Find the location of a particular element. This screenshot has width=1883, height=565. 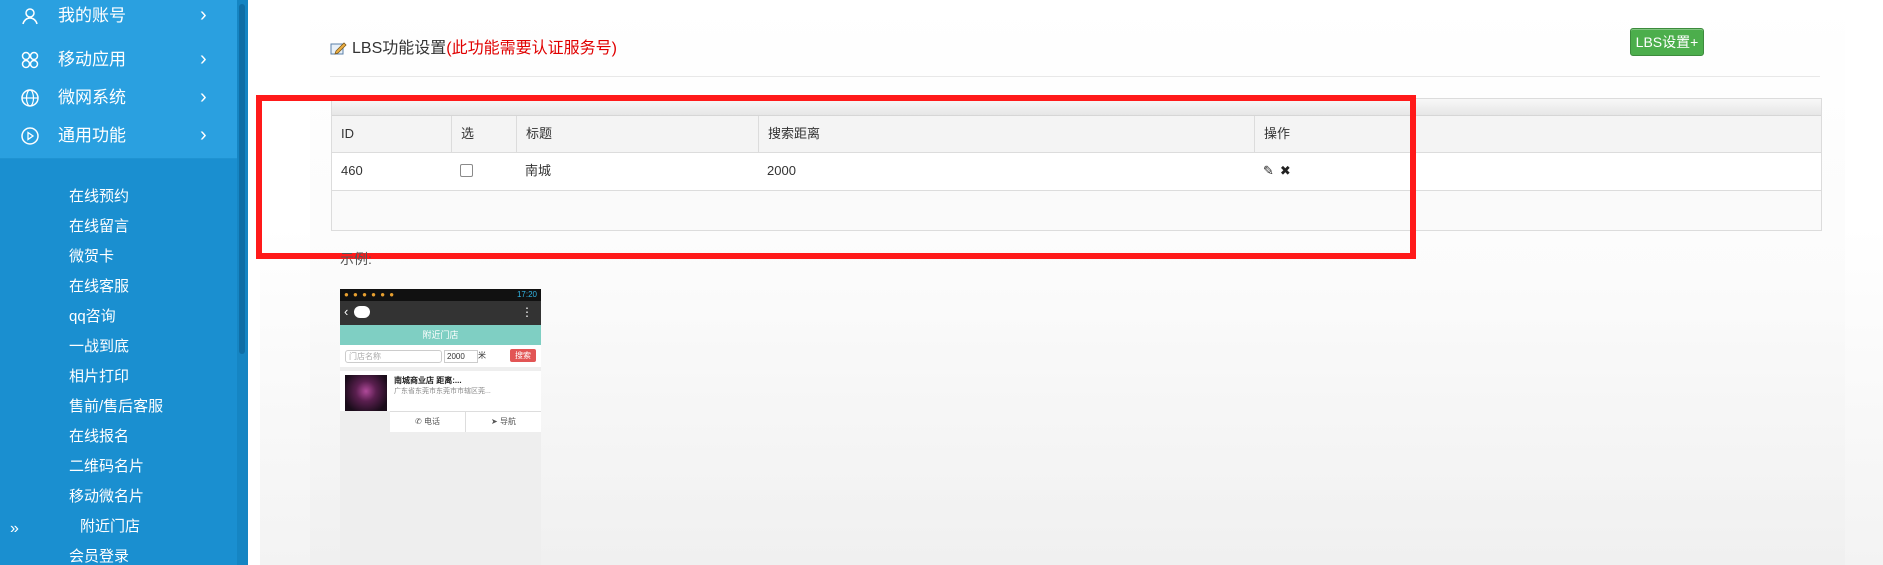

globe-icon is located at coordinates (30, 98).